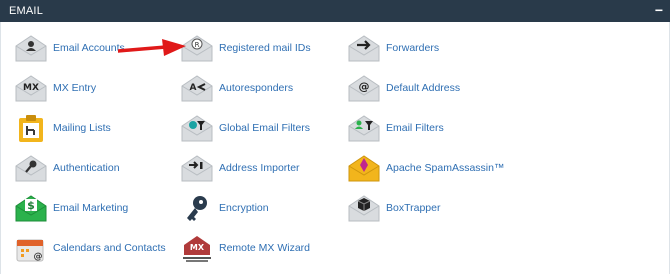 This screenshot has width=670, height=274. I want to click on mx-entry-link: MX MX Entry, so click(55, 88).